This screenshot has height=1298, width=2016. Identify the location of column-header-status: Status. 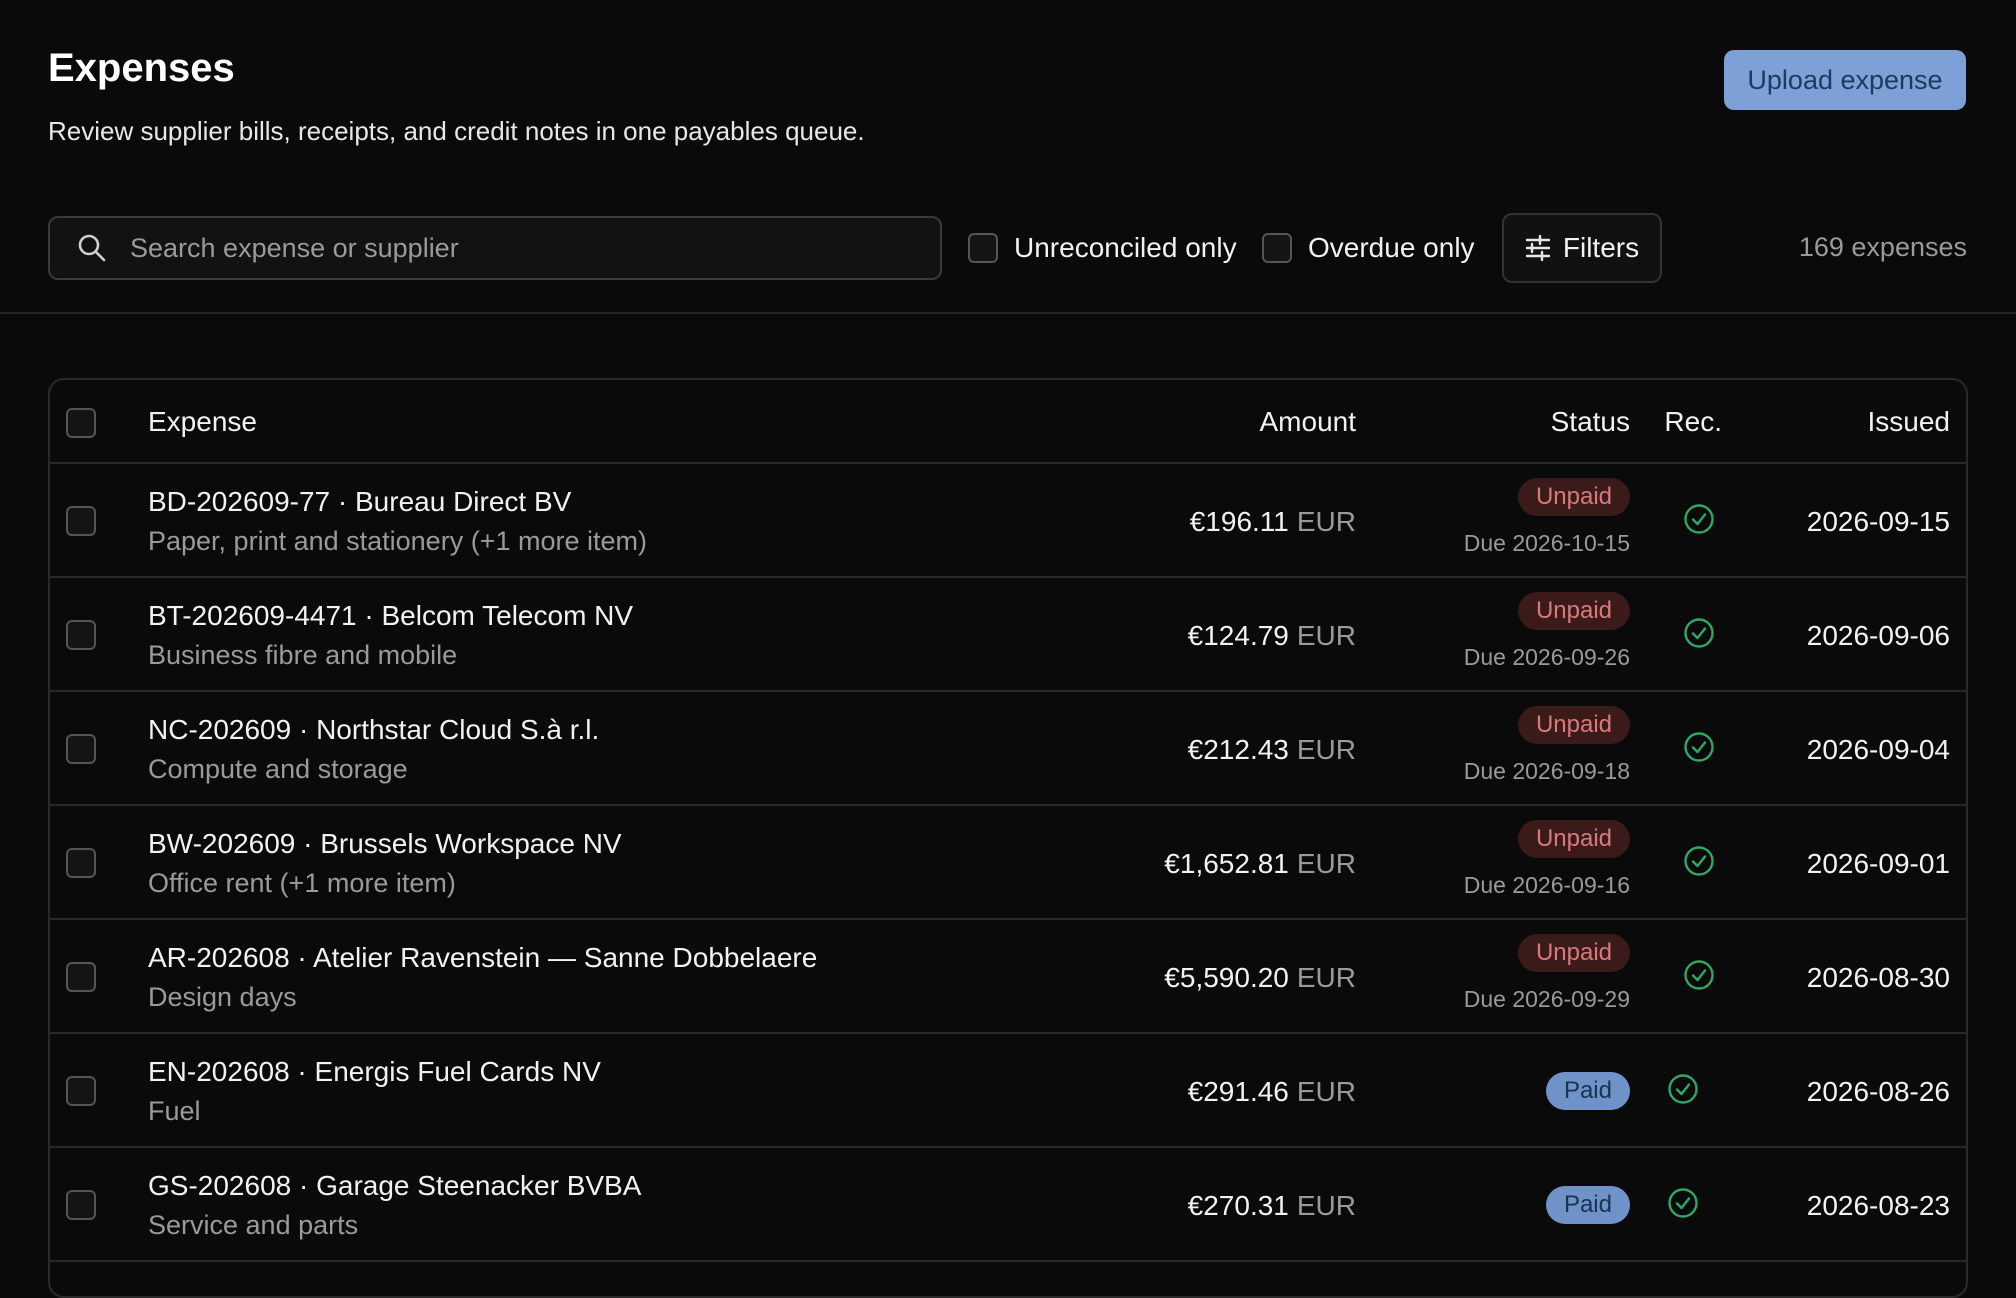
(1590, 422).